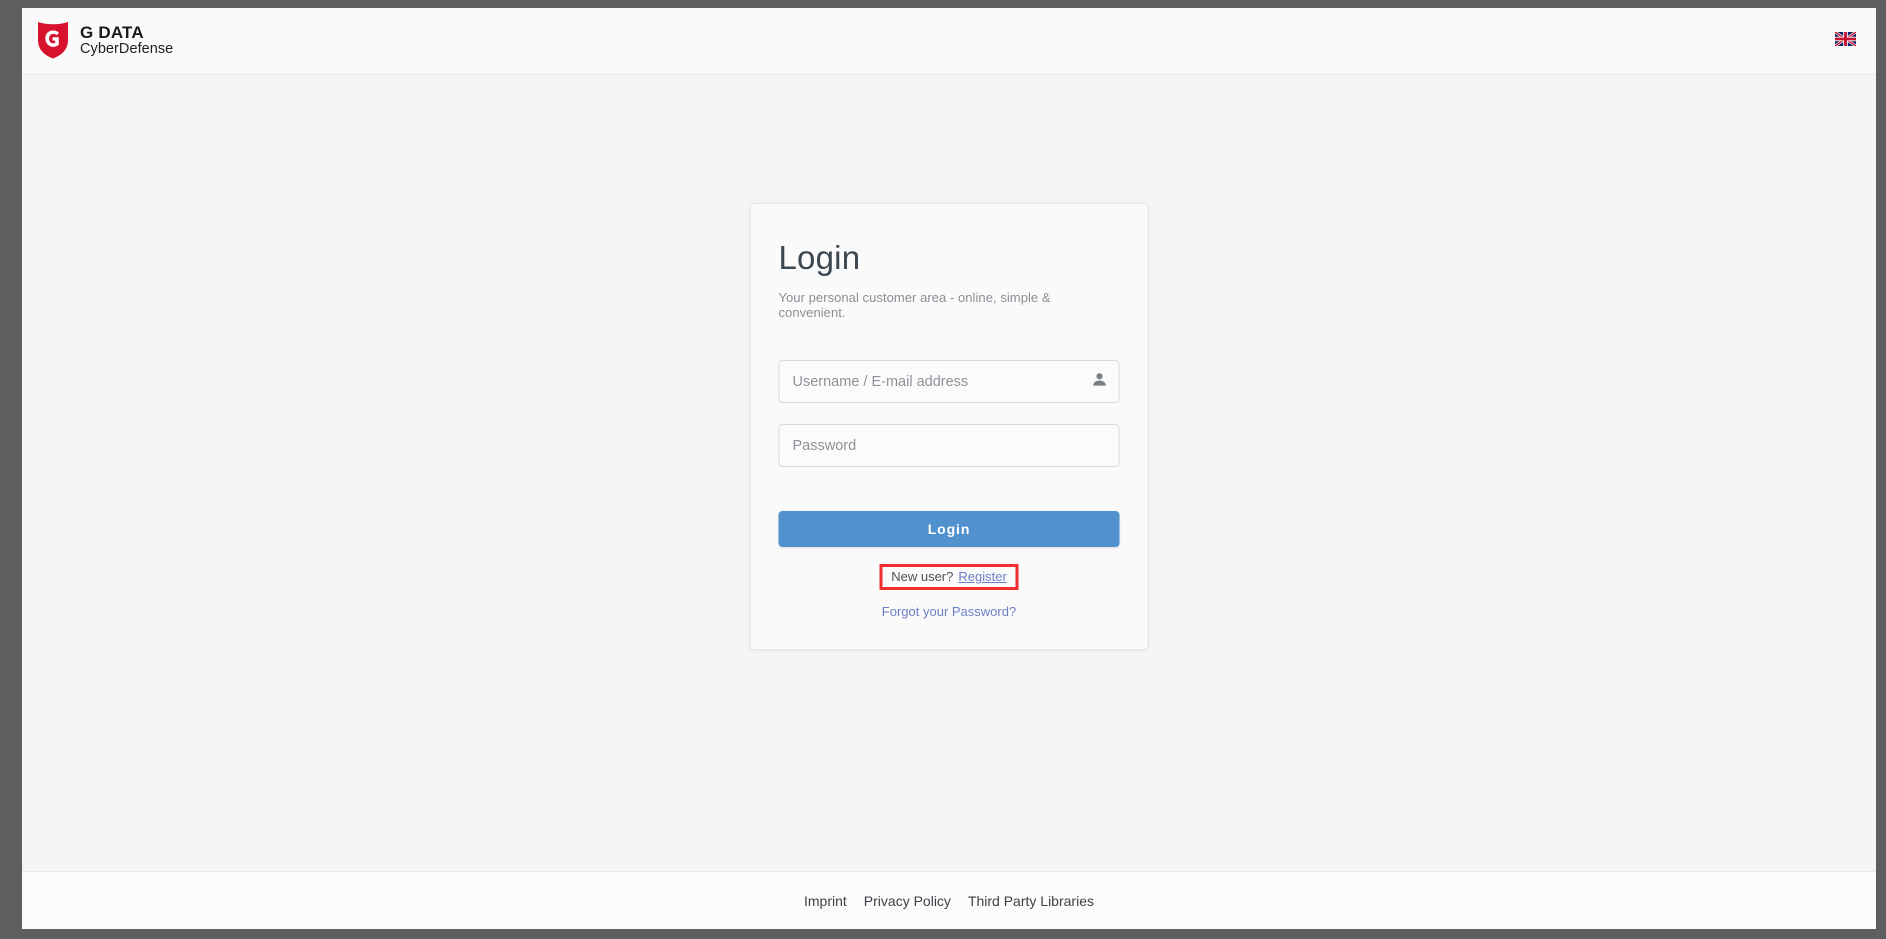 The height and width of the screenshot is (939, 1886). I want to click on footer-link-privacy-policy: Privacy Policy, so click(907, 901).